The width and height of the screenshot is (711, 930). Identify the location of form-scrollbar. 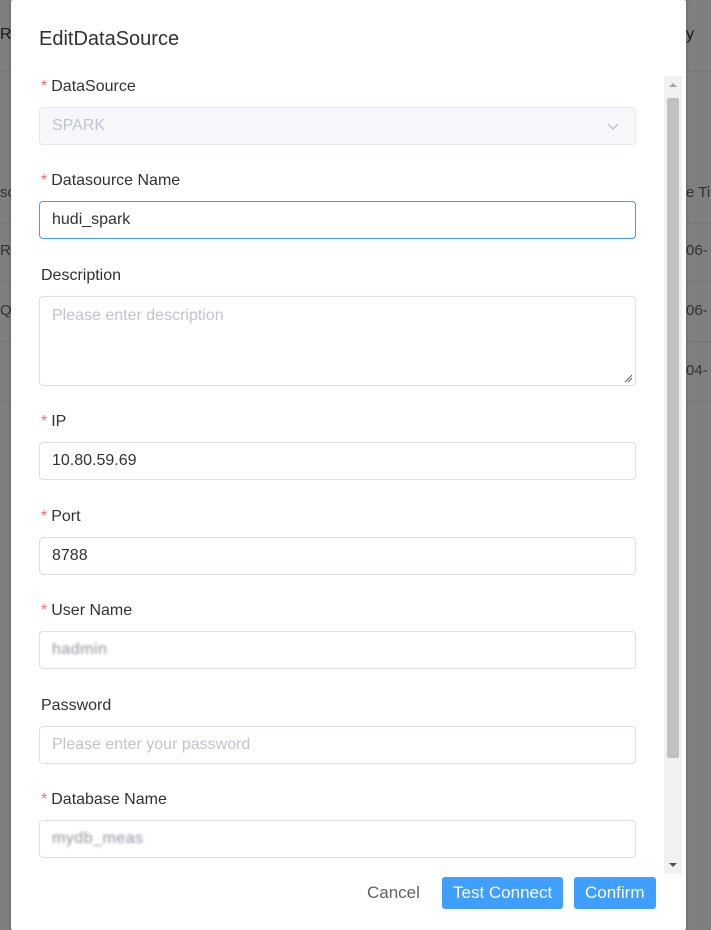
(673, 475).